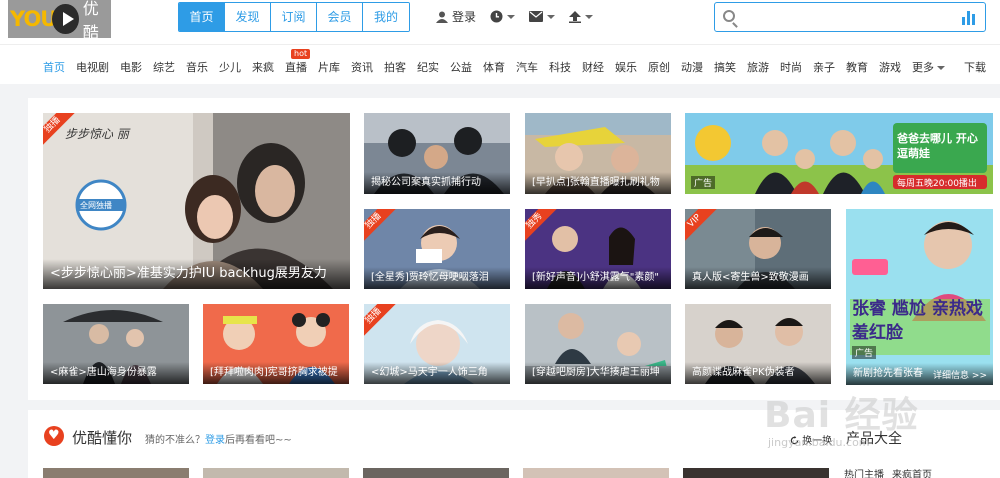 This screenshot has width=1000, height=478. I want to click on video-caption: <步步惊心丽>准基实力护IU backhug展男友力, so click(196, 274).